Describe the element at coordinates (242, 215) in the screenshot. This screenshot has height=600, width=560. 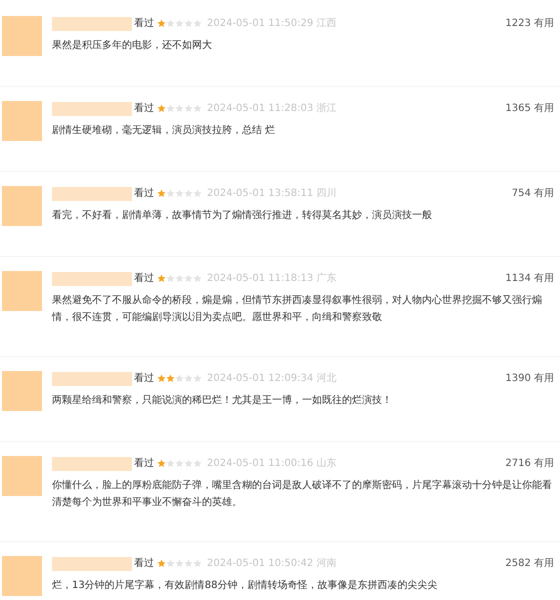
I see `review-text: 看完，不好看，剧情单薄，故事情节为了煽情强行推进，转得莫名其妙，演员演技一般` at that location.